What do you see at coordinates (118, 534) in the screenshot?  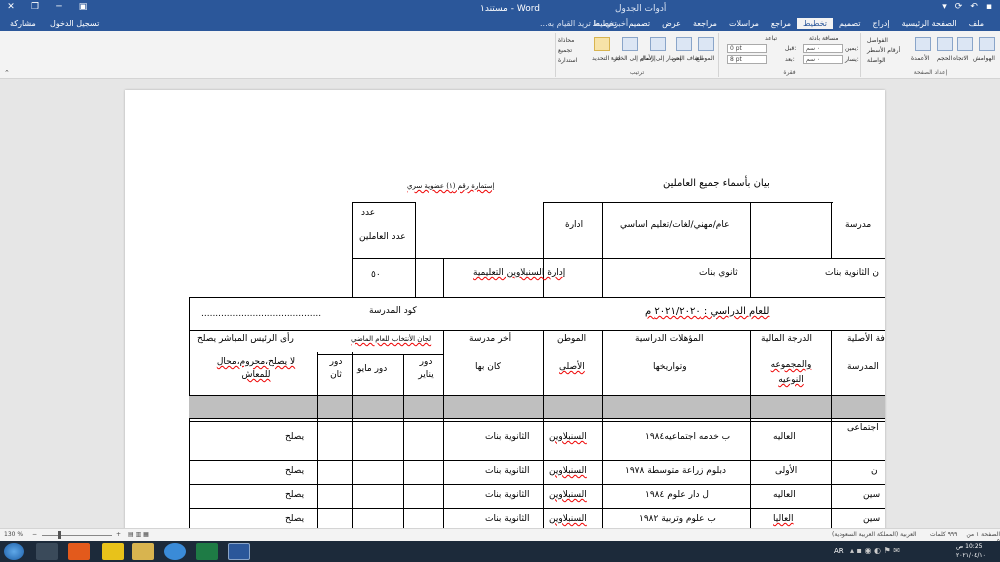 I see `zoom-in-icon: +` at bounding box center [118, 534].